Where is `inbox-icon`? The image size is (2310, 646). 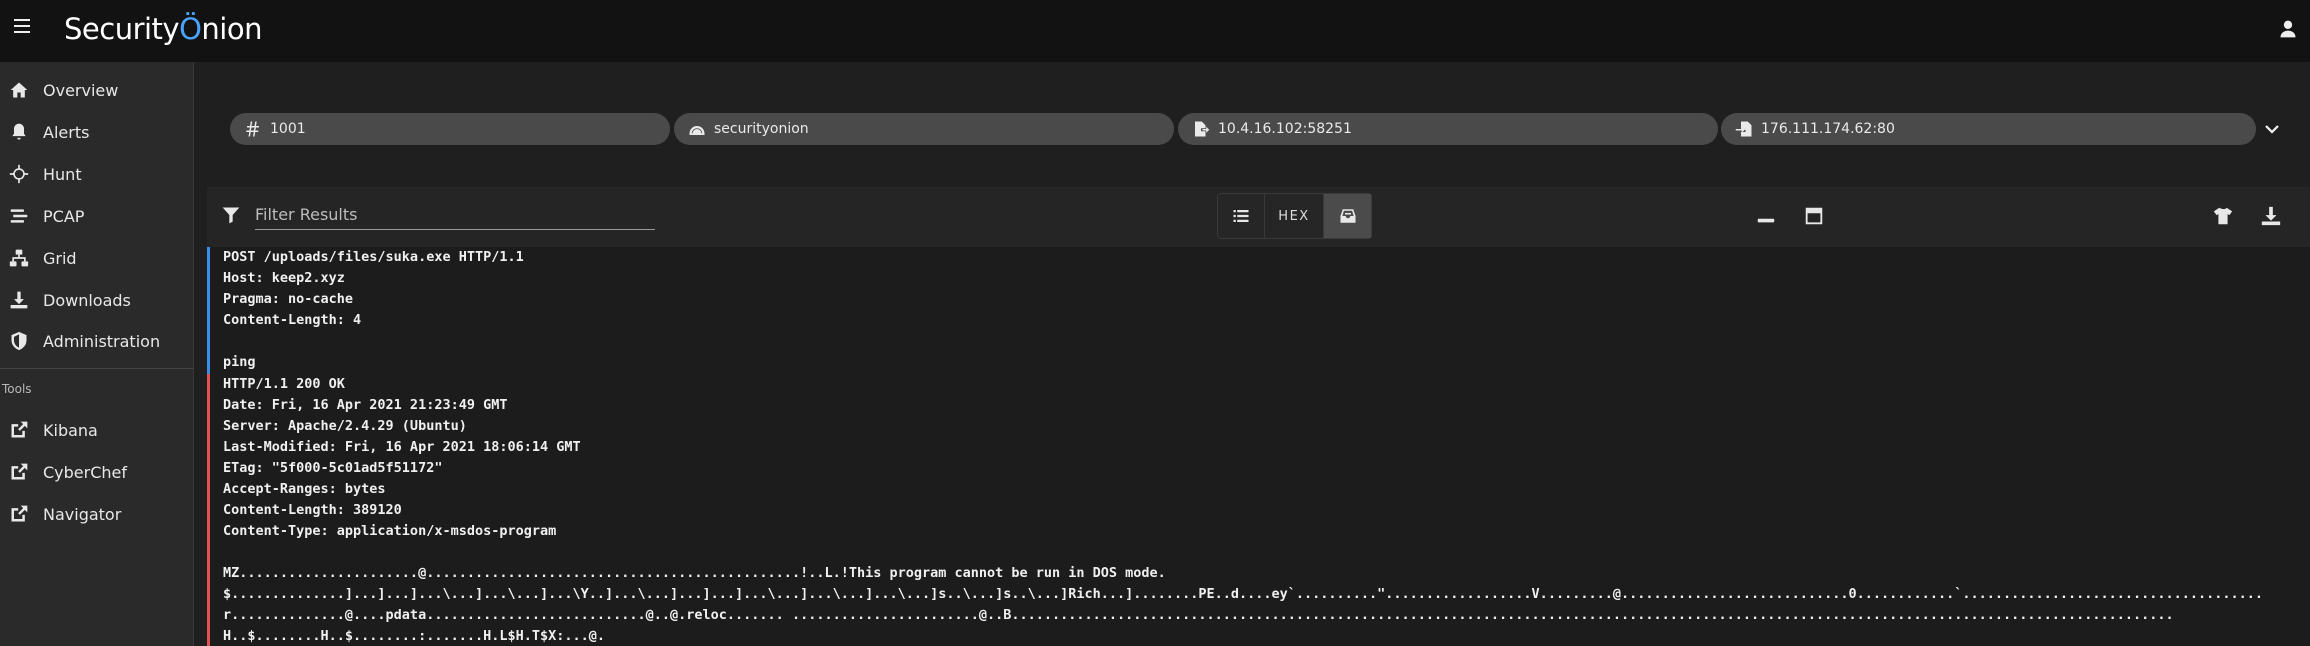 inbox-icon is located at coordinates (1348, 216).